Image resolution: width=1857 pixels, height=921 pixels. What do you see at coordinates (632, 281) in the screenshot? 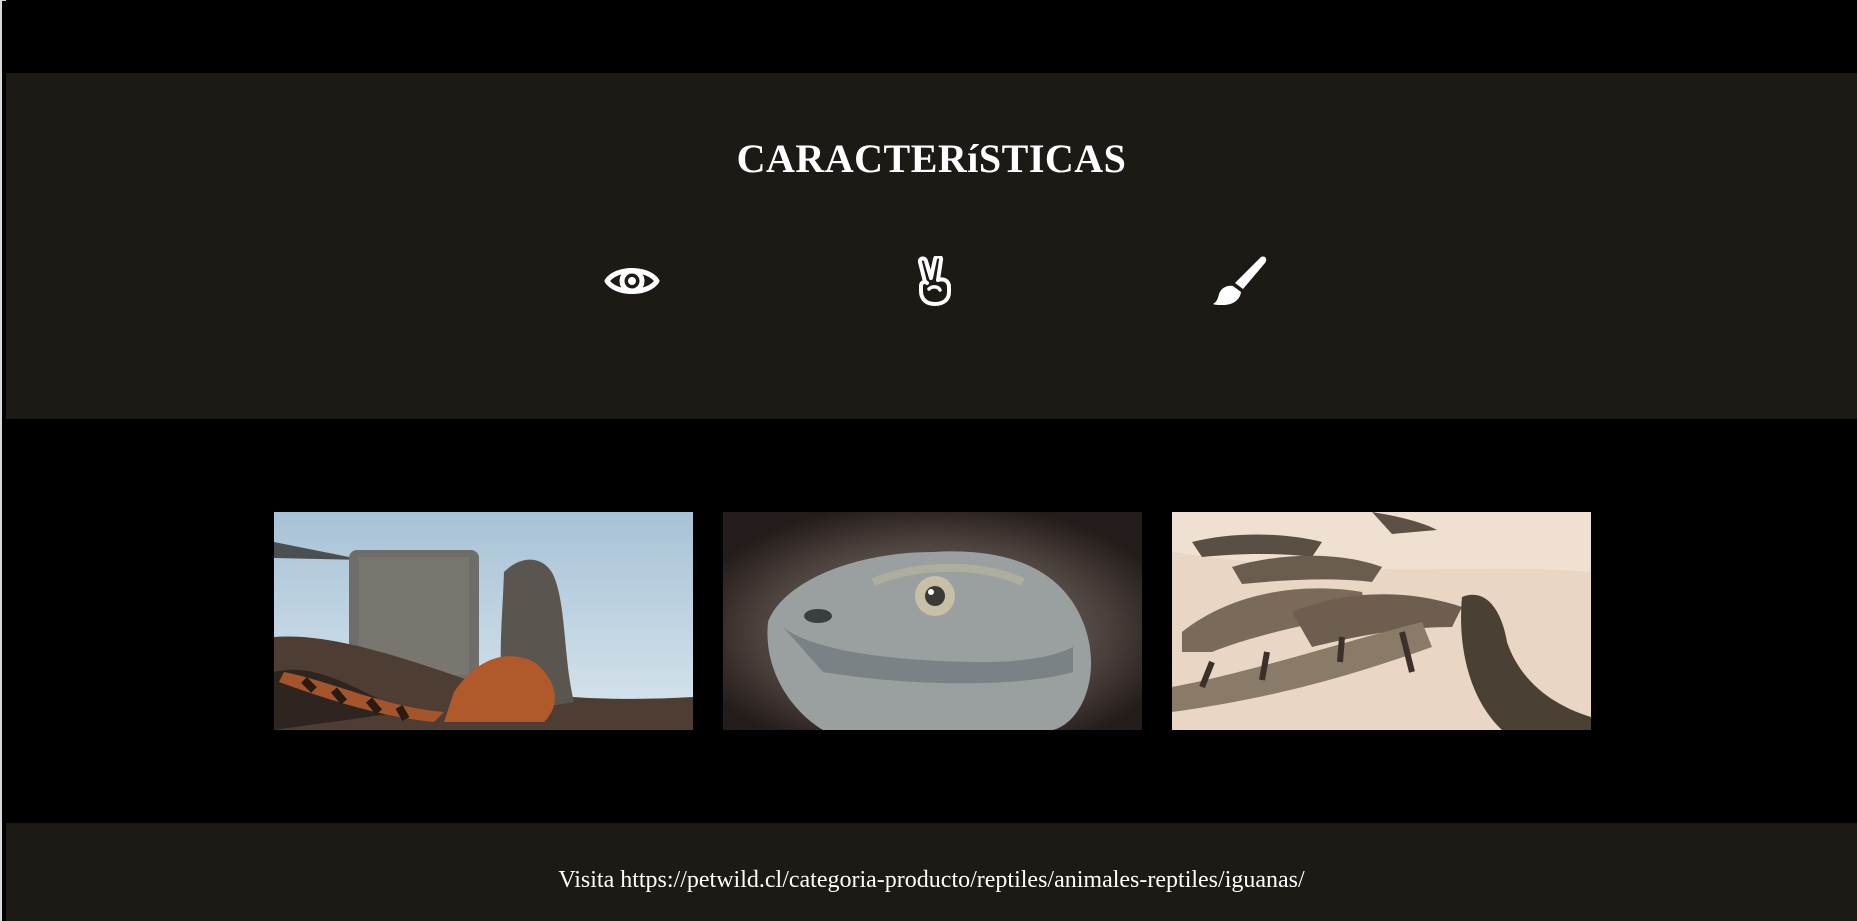
I see `eye-icon` at bounding box center [632, 281].